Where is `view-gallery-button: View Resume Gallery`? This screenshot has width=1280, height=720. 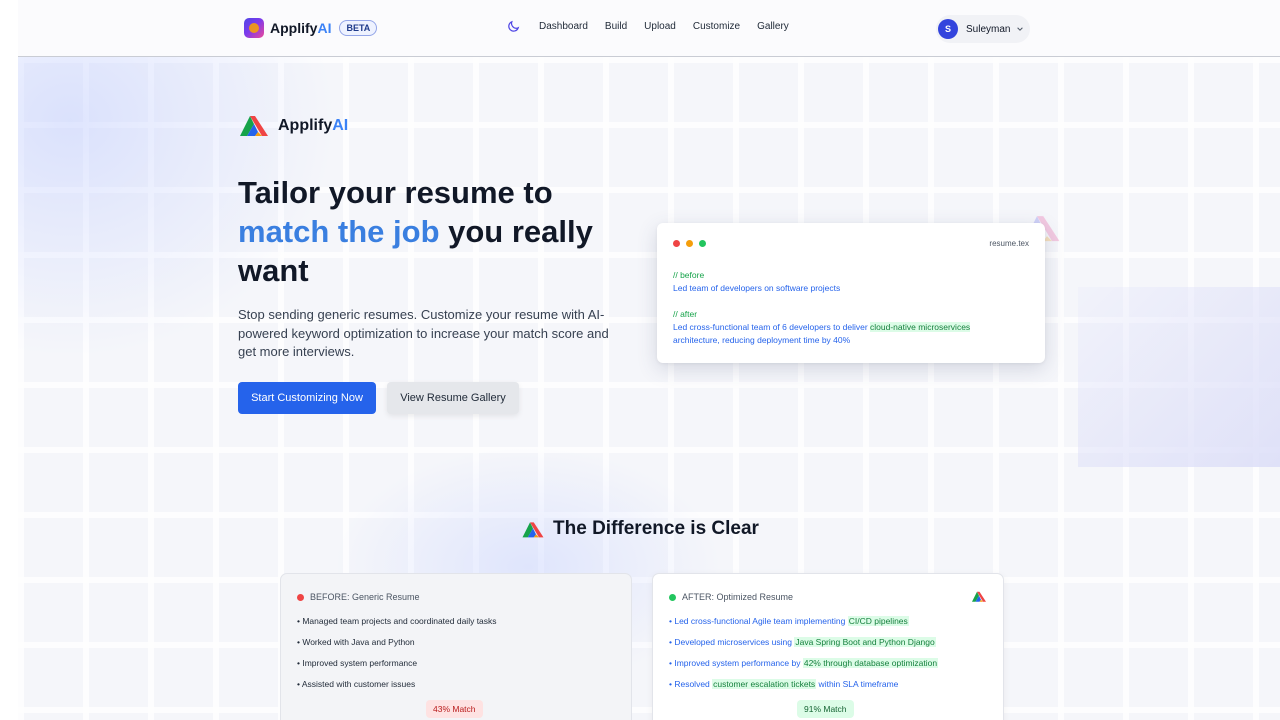 view-gallery-button: View Resume Gallery is located at coordinates (453, 398).